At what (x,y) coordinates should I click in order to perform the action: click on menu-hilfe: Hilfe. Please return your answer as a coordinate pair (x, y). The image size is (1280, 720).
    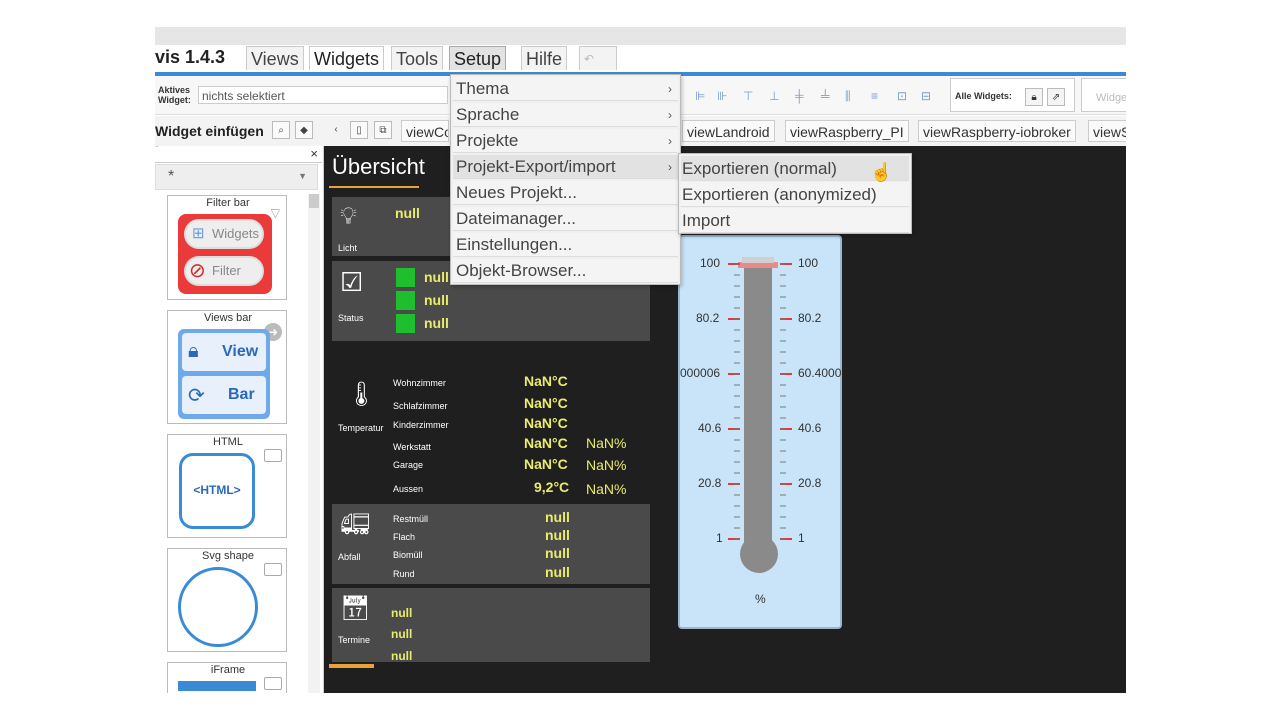
    Looking at the image, I should click on (544, 58).